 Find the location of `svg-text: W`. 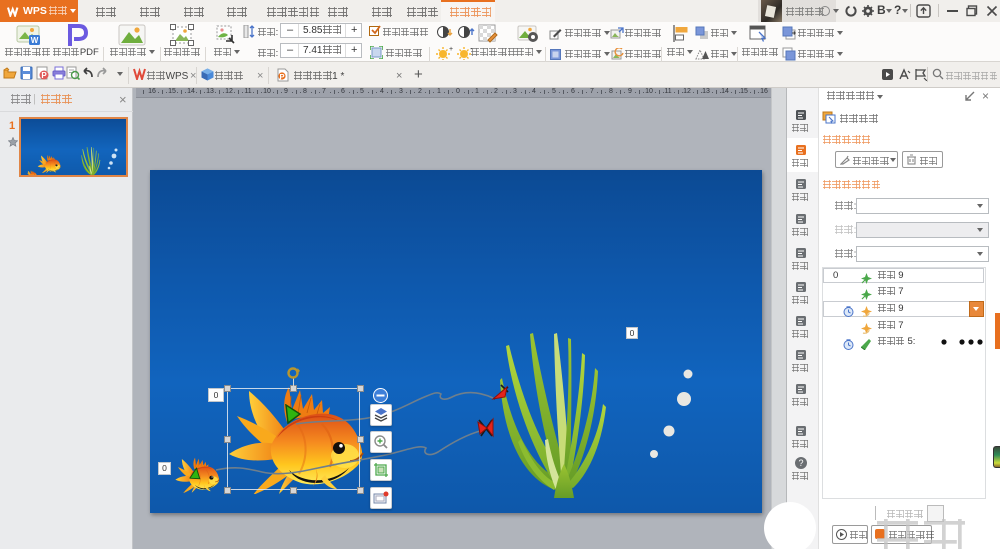

svg-text: W is located at coordinates (35, 40).